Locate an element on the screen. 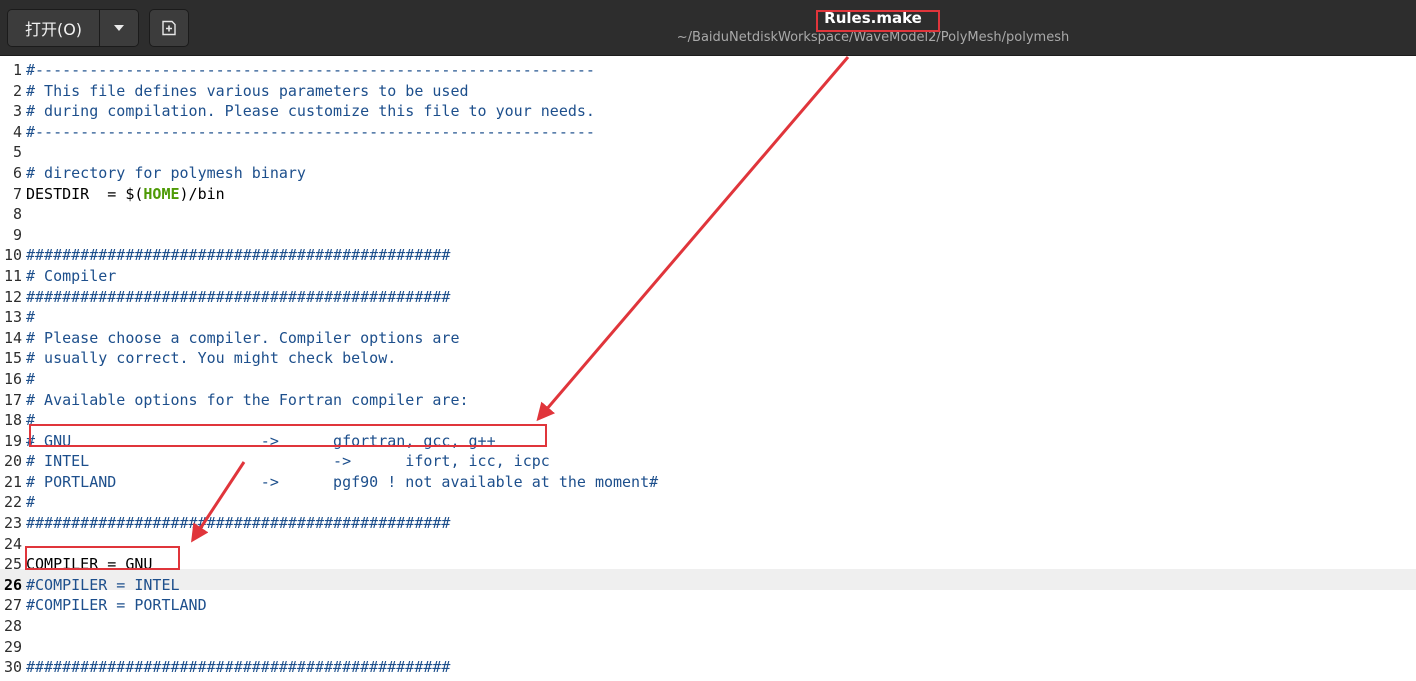 This screenshot has width=1416, height=681. line-number: 16 is located at coordinates (12, 378).